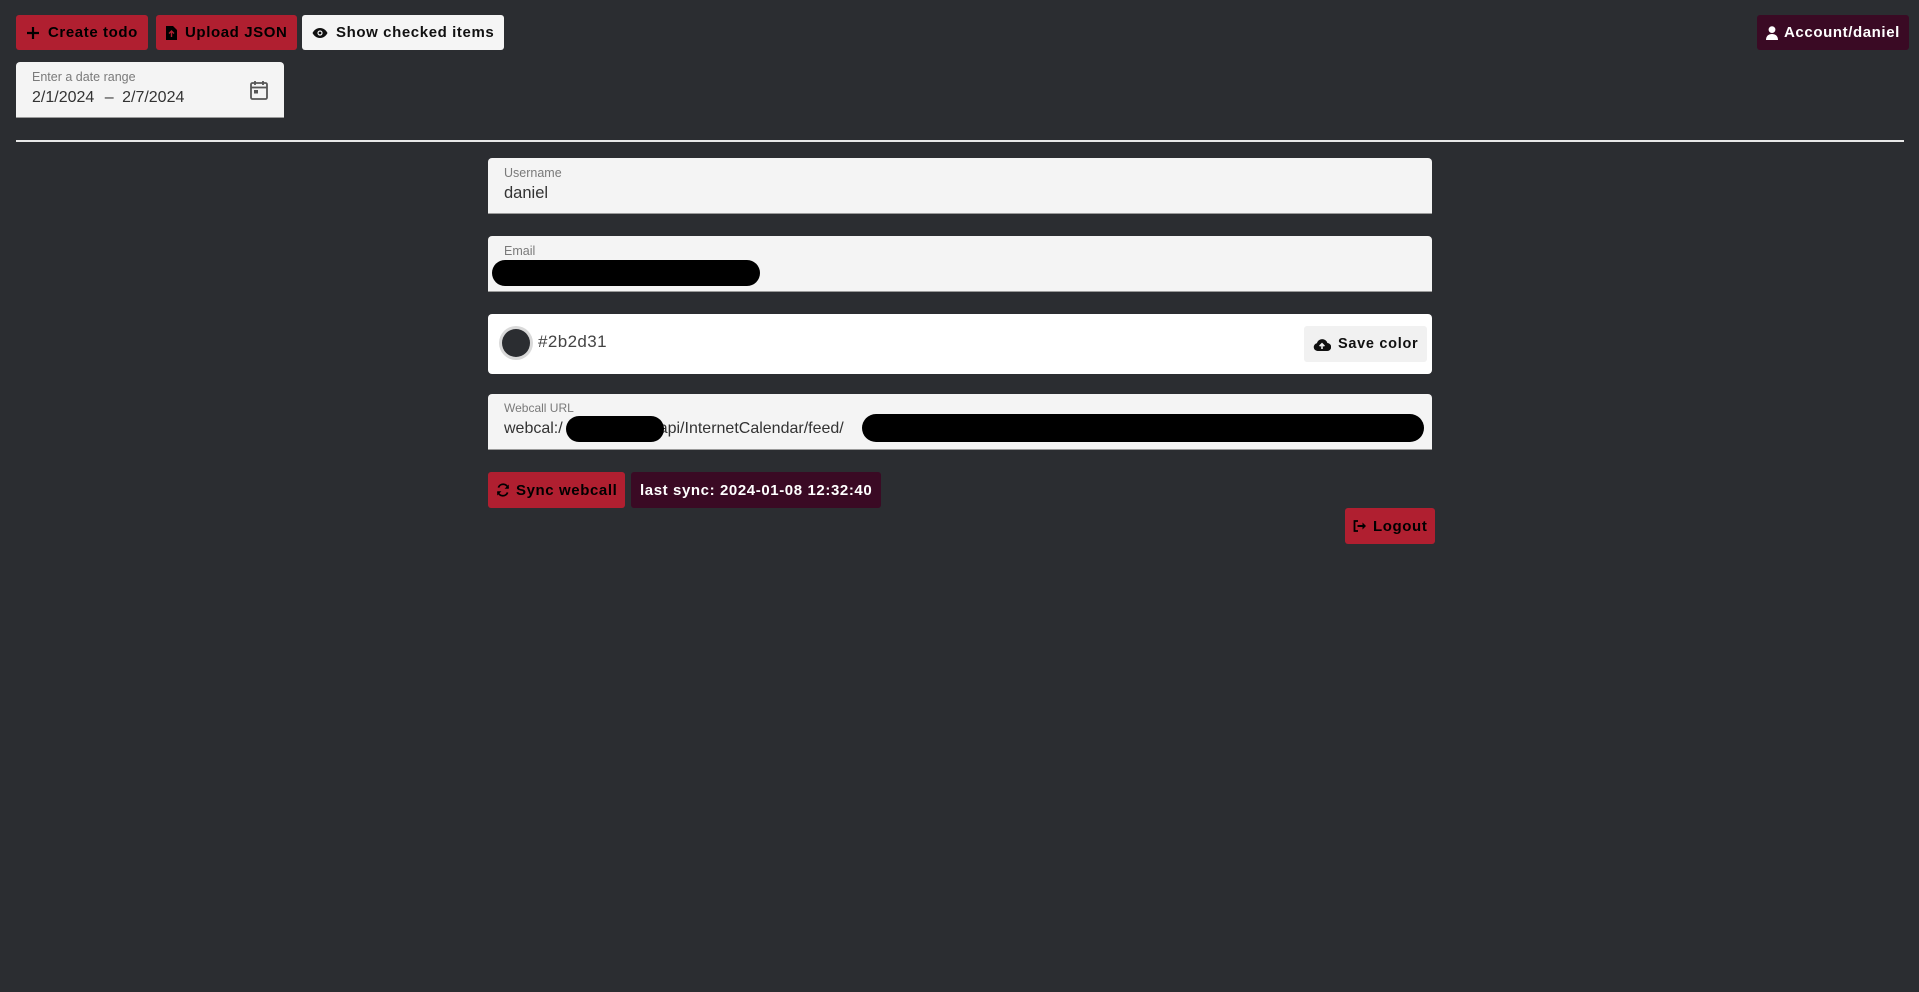 Image resolution: width=1919 pixels, height=992 pixels. I want to click on account-button: Account/daniel, so click(1833, 32).